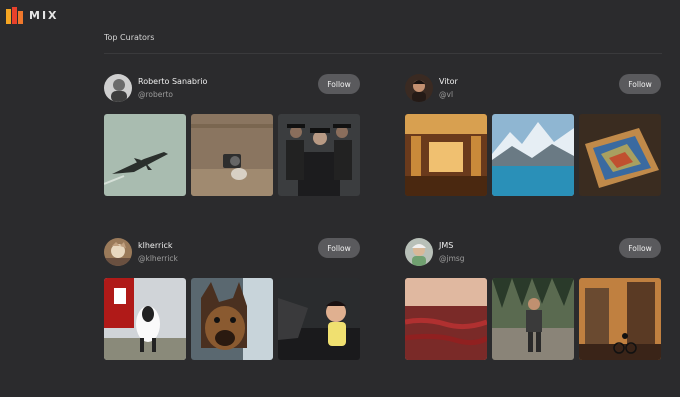 The width and height of the screenshot is (680, 397). What do you see at coordinates (448, 81) in the screenshot?
I see `curator-name: Vitor` at bounding box center [448, 81].